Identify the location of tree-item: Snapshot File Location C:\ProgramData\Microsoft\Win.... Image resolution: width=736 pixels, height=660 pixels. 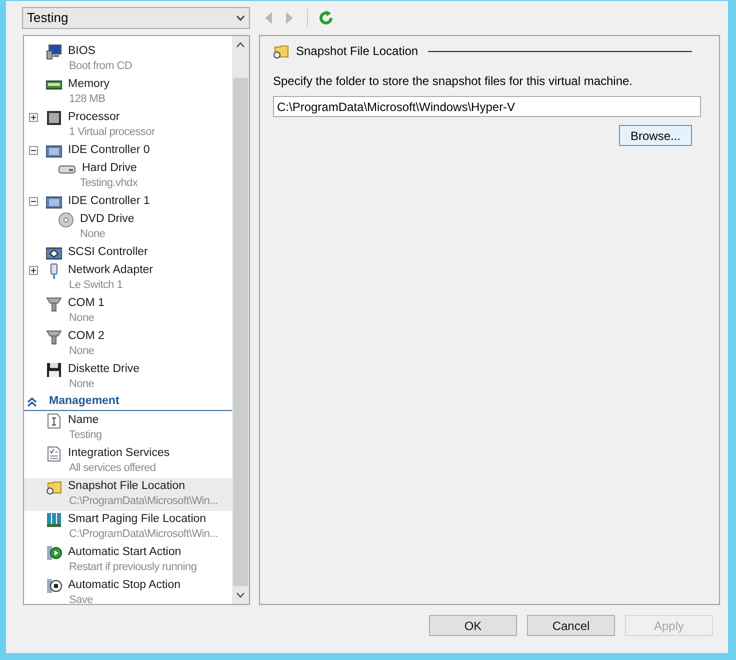
(128, 494).